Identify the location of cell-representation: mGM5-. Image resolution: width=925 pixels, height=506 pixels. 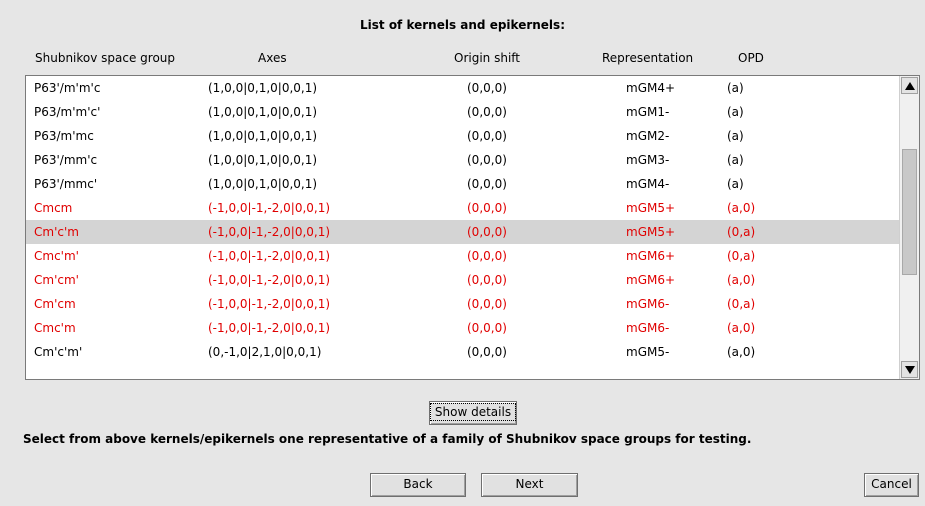
(648, 352).